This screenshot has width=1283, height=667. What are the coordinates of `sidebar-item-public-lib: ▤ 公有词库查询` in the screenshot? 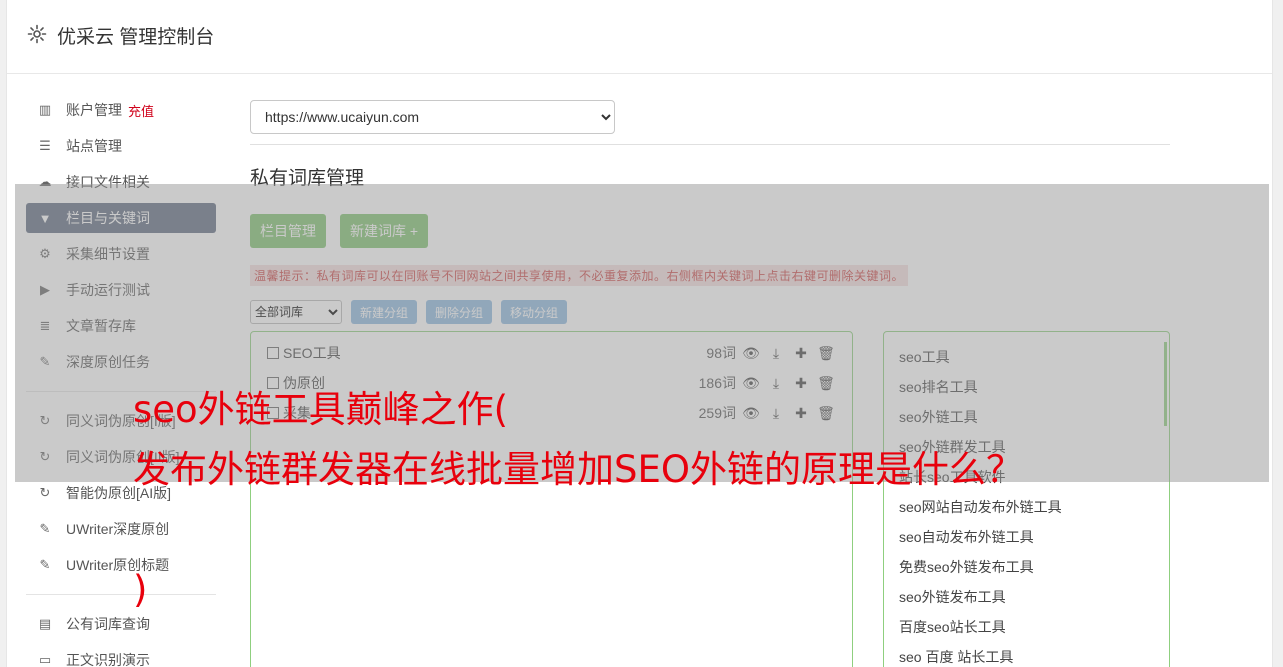 It's located at (121, 624).